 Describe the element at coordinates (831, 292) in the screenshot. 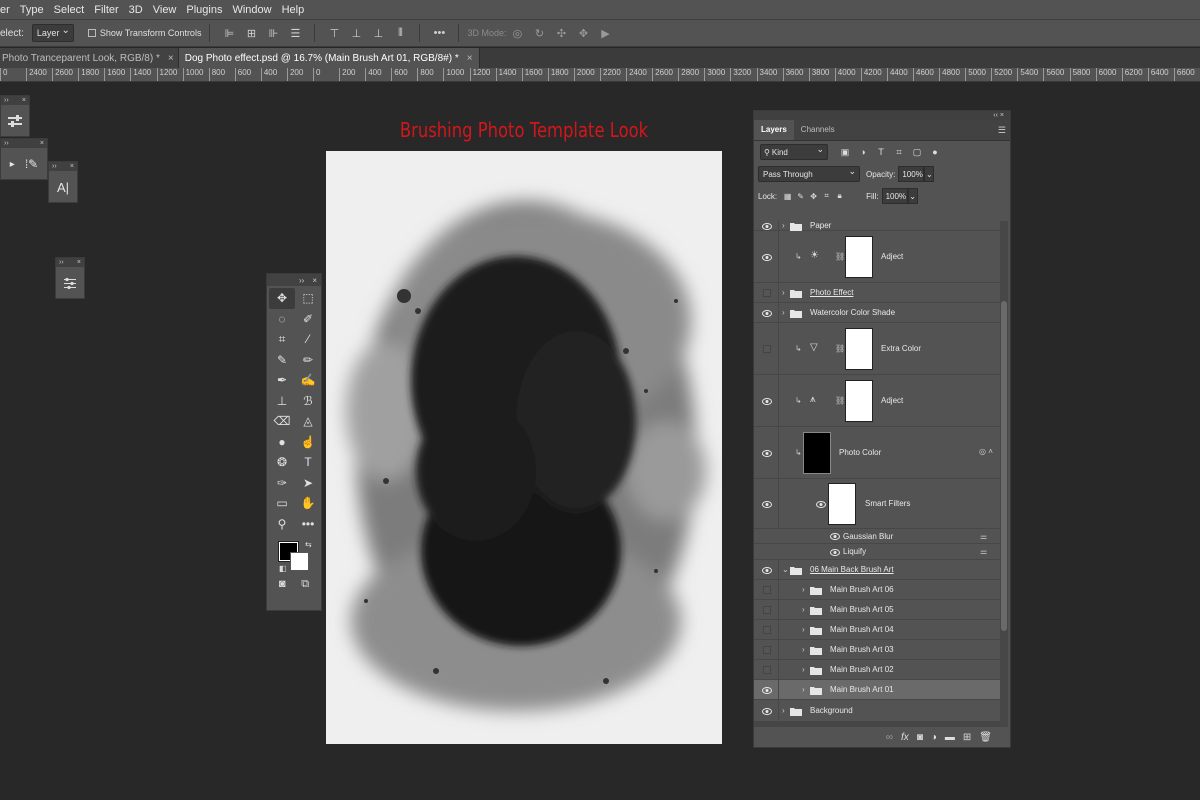

I see `layer-name: Photo Effect` at that location.